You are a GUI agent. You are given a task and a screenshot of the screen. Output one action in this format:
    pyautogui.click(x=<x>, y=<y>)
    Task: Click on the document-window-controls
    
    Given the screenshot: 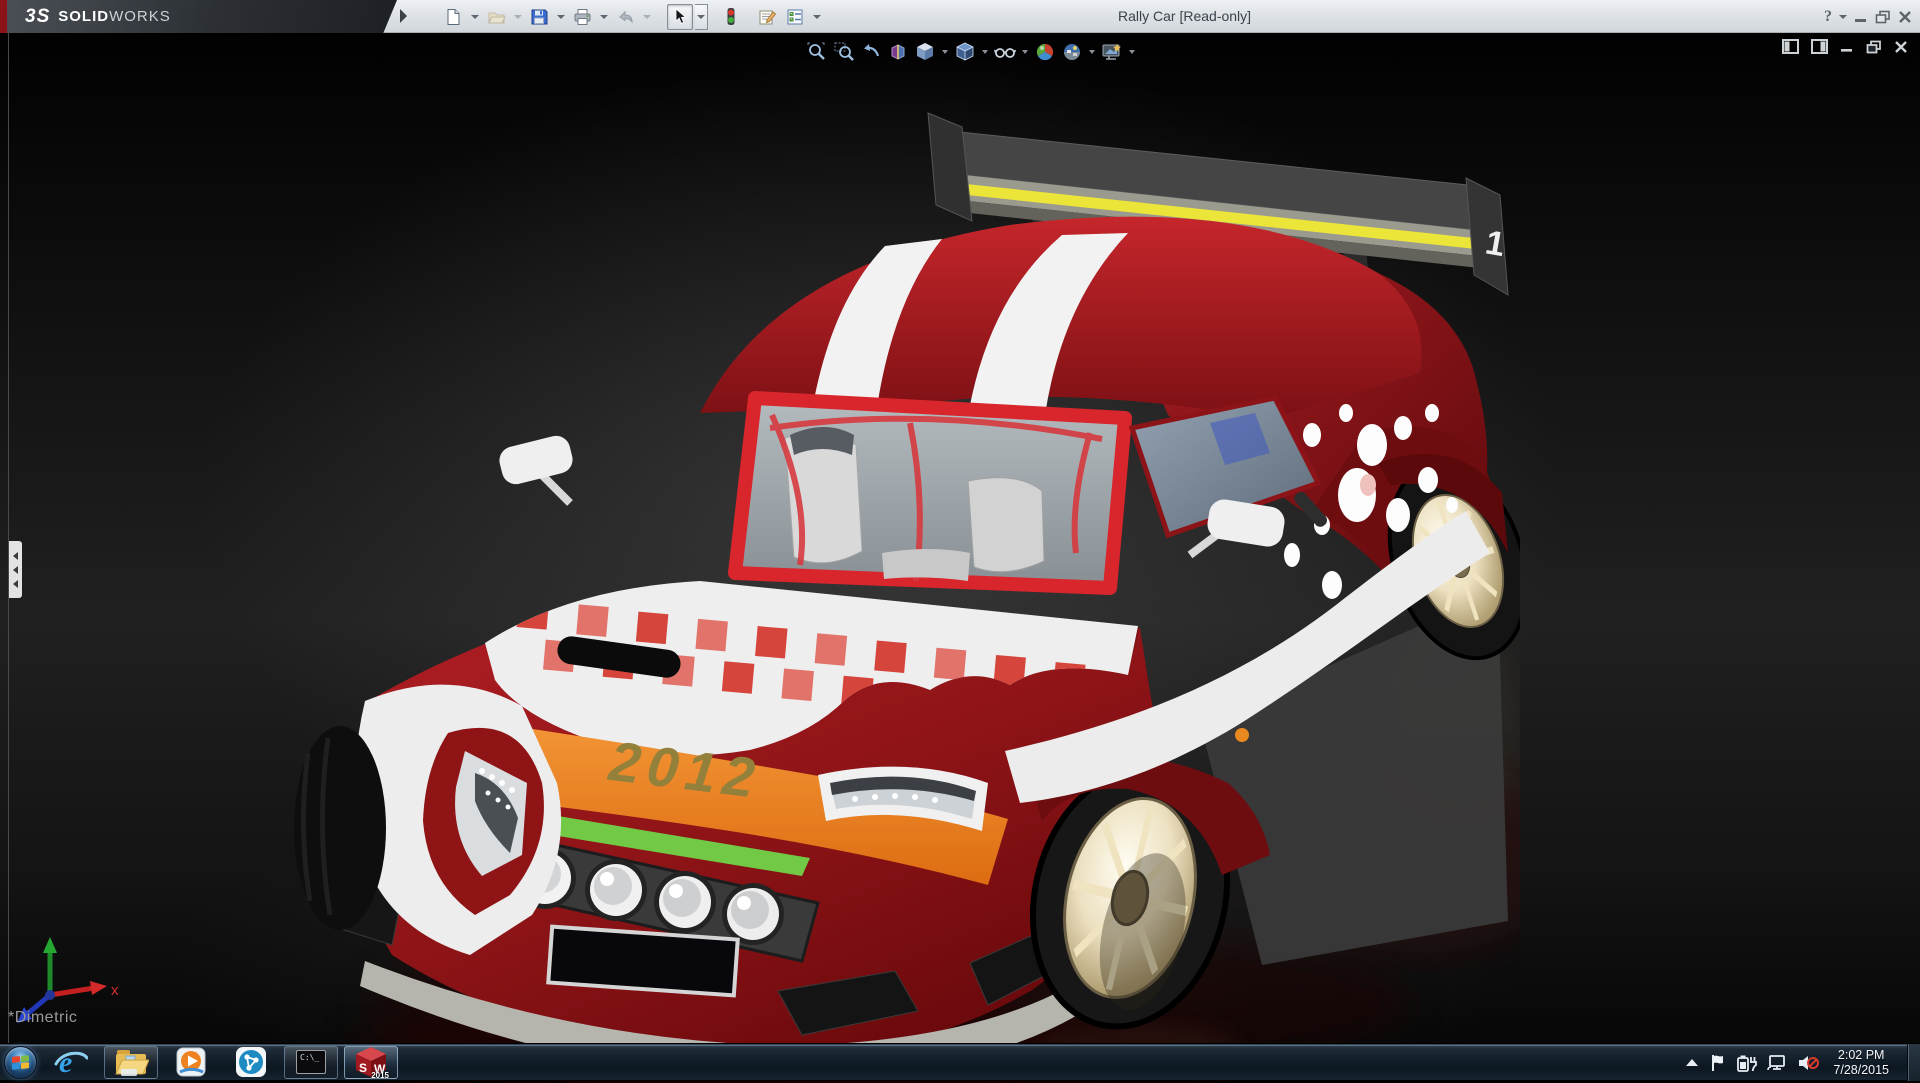 What is the action you would take?
    pyautogui.click(x=1845, y=46)
    